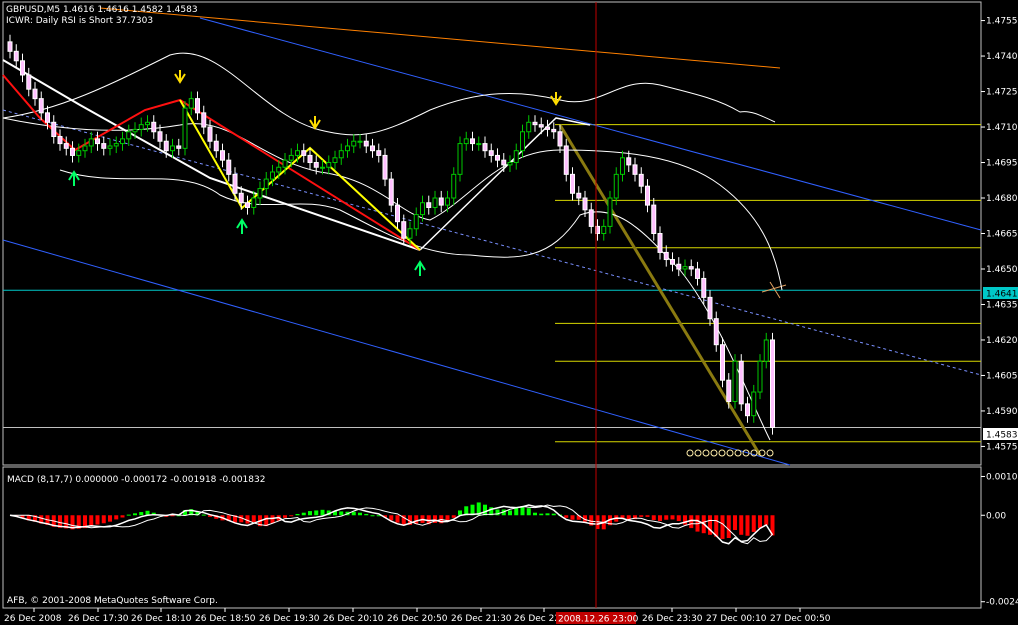  What do you see at coordinates (102, 10) in the screenshot?
I see `symbol-header: GBPUSD,M5 1.4616 1.4616 1.4582 1.4583` at bounding box center [102, 10].